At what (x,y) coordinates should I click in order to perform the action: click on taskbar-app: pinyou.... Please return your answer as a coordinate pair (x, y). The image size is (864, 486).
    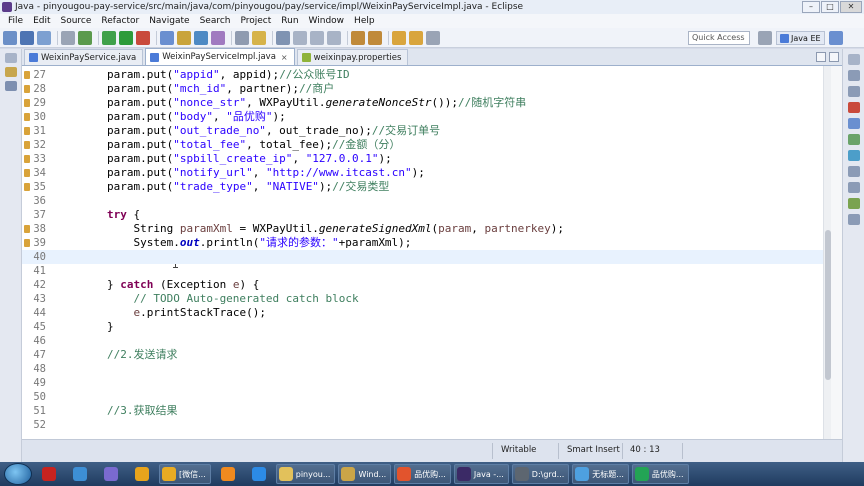
    Looking at the image, I should click on (305, 474).